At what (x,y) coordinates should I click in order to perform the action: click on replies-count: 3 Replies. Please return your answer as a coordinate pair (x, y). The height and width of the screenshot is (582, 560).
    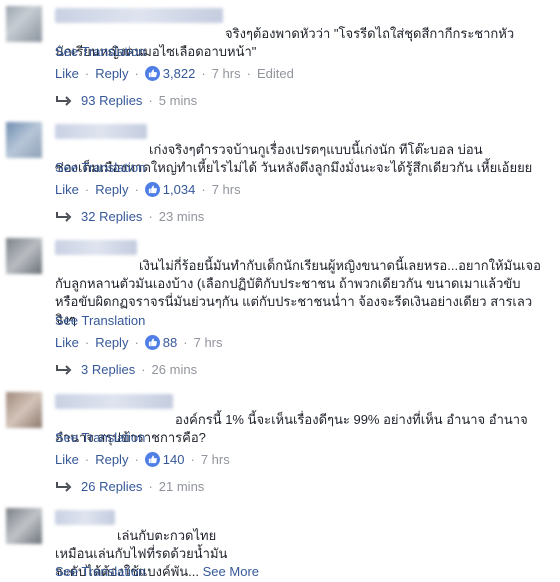
    Looking at the image, I should click on (108, 369).